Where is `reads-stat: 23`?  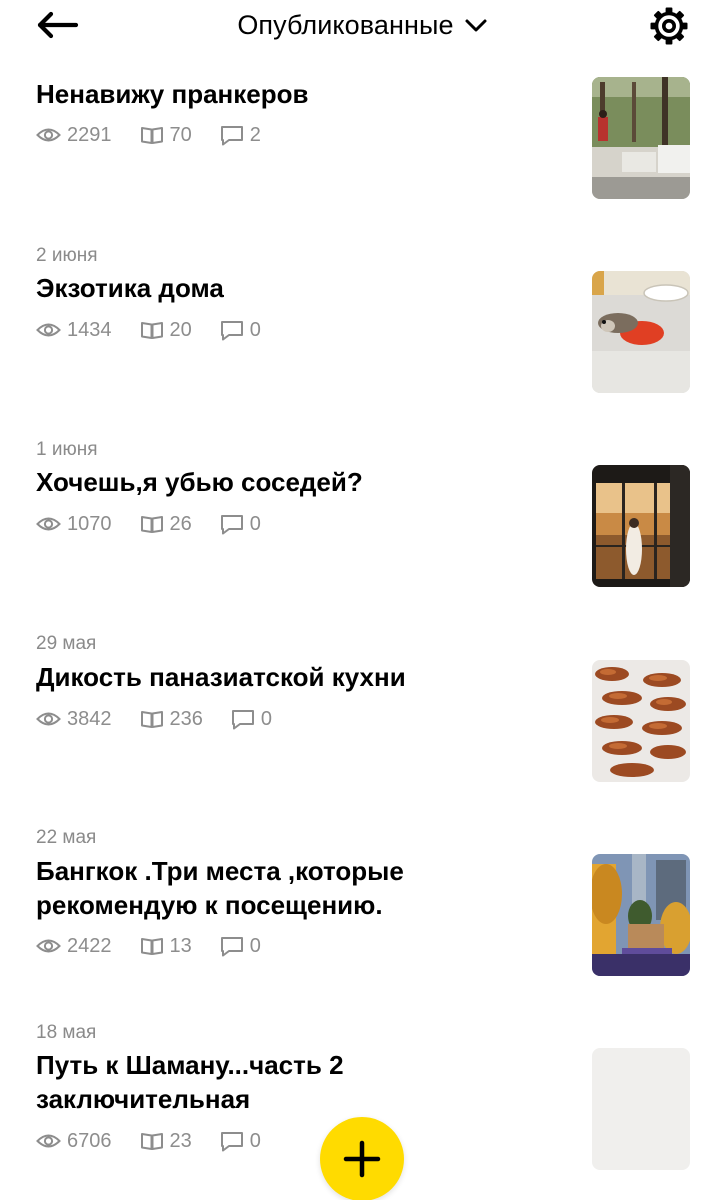 reads-stat: 23 is located at coordinates (166, 1141).